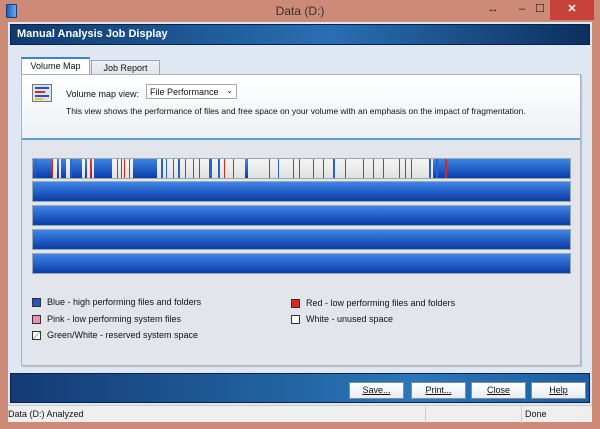 The height and width of the screenshot is (429, 600). Describe the element at coordinates (295, 320) in the screenshot. I see `white-swatch` at that location.